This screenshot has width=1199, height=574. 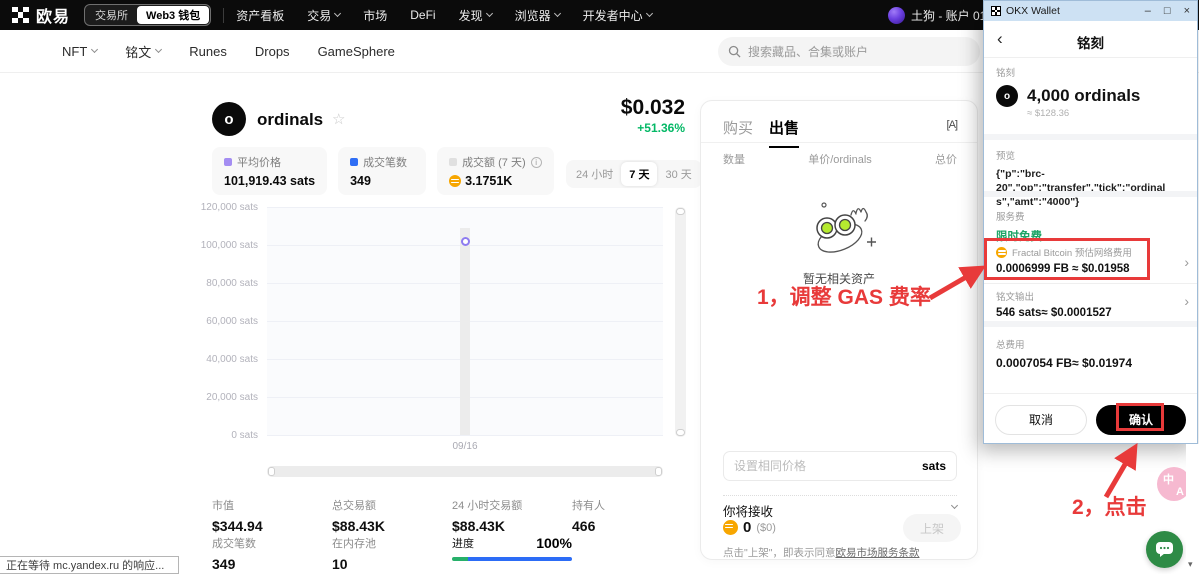 I want to click on progress-label: 进度, so click(x=463, y=544).